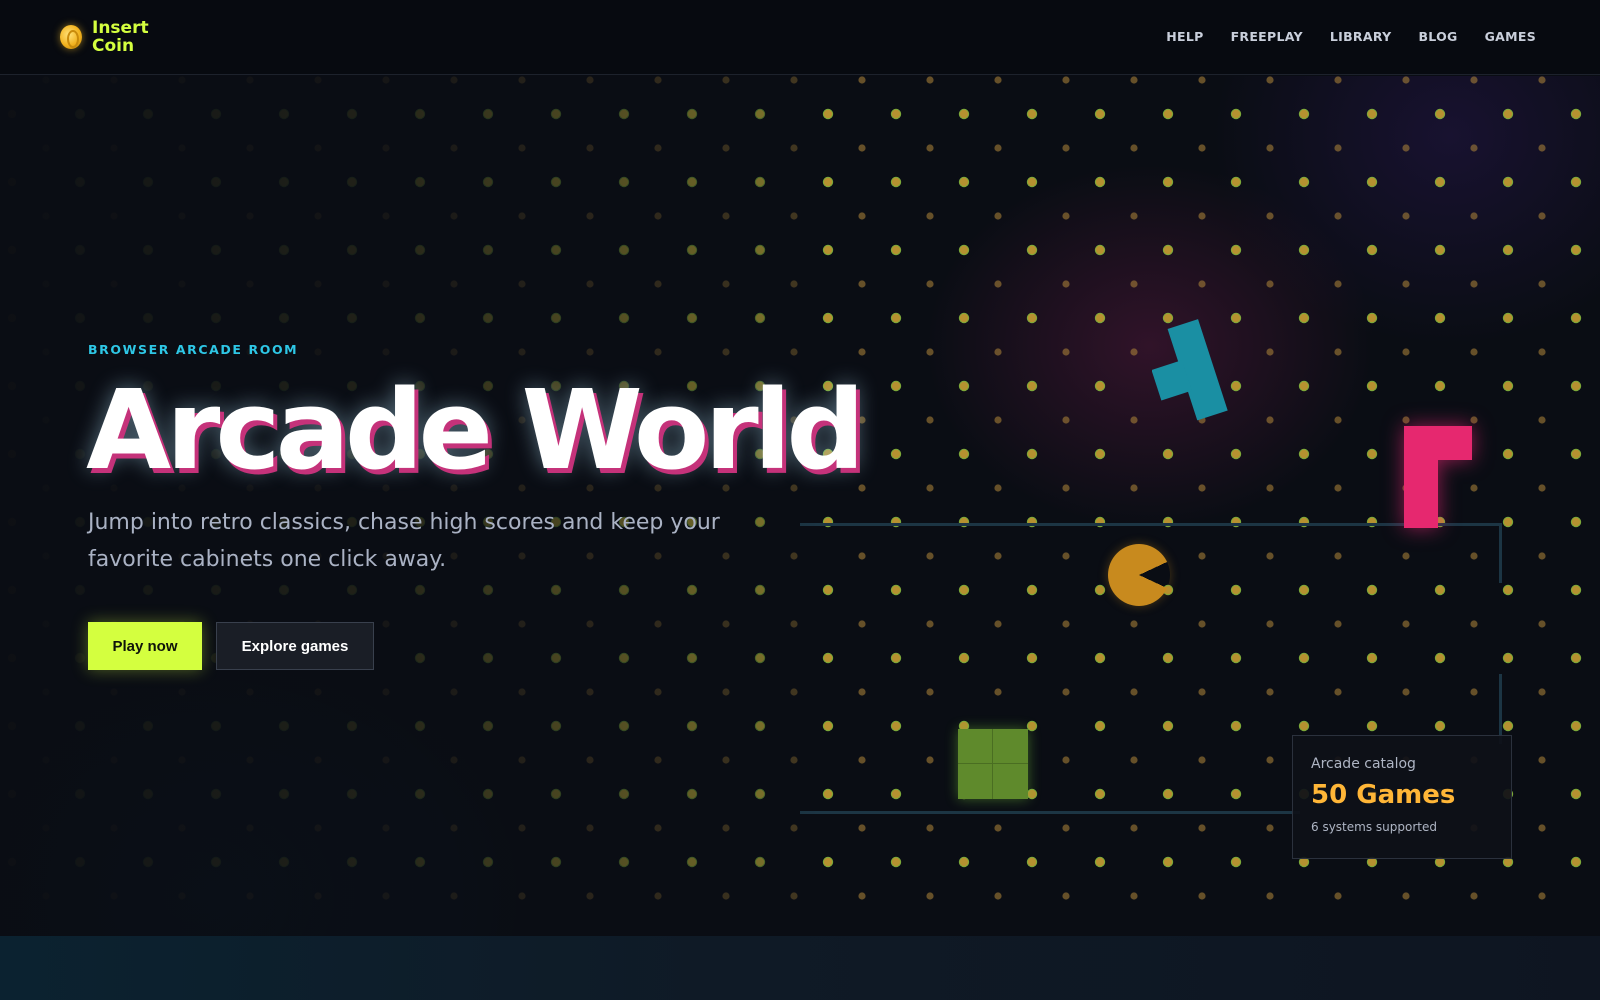 The height and width of the screenshot is (1000, 1600). I want to click on coin-icon, so click(71, 37).